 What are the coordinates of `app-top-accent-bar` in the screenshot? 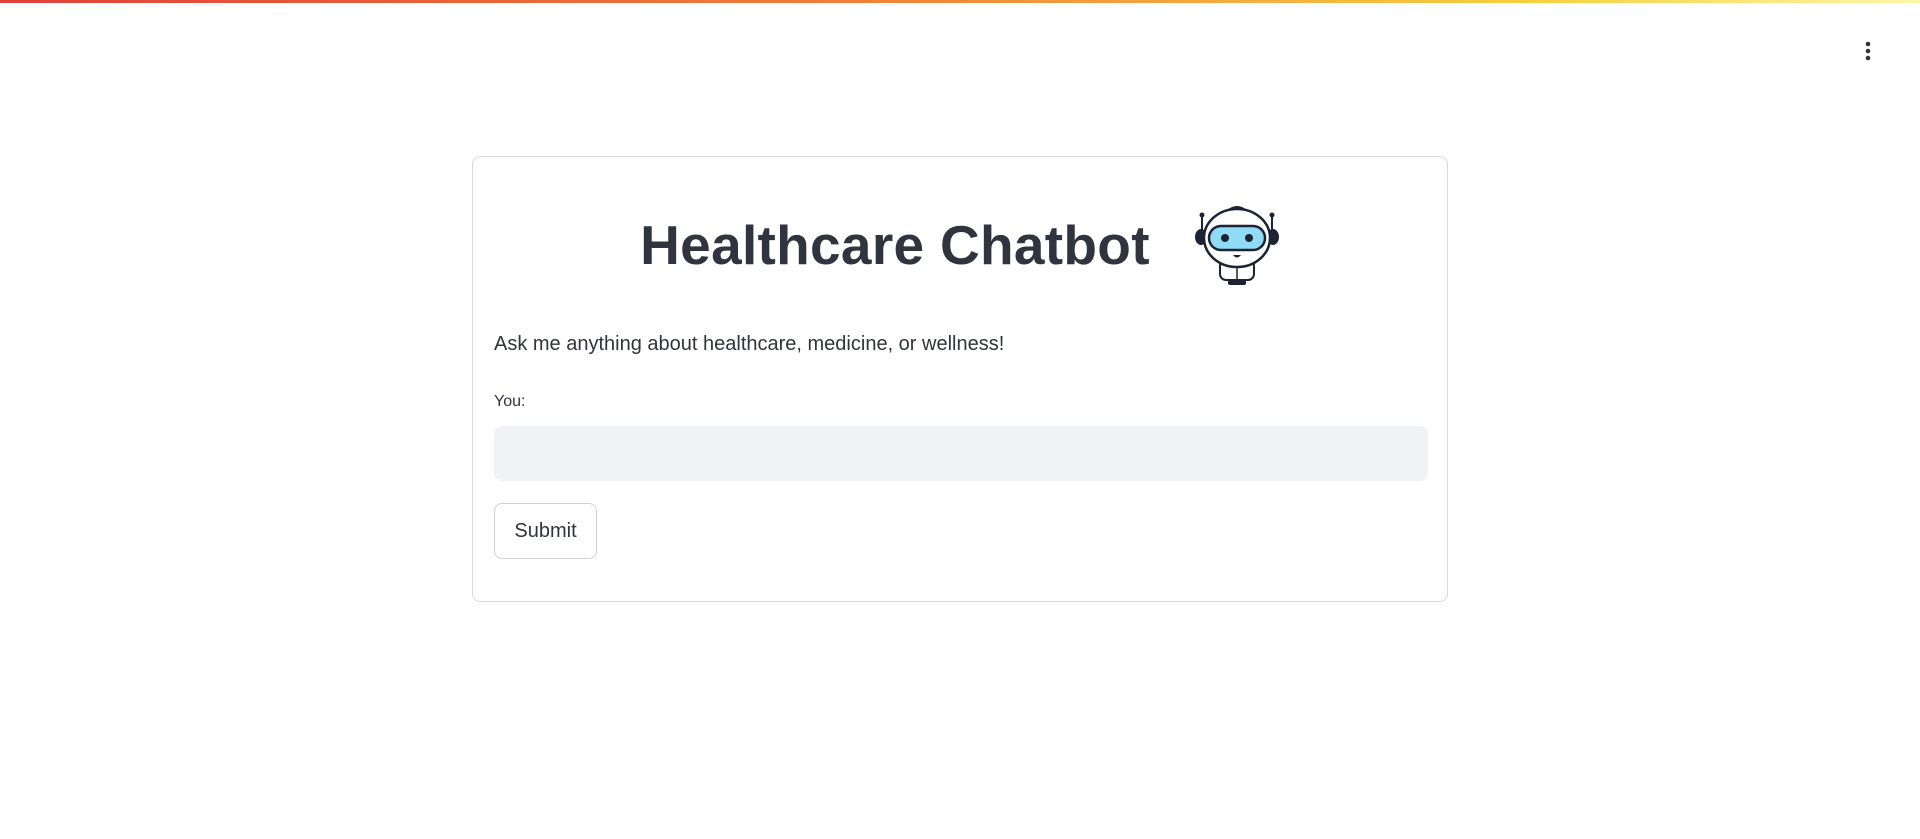 It's located at (960, 1).